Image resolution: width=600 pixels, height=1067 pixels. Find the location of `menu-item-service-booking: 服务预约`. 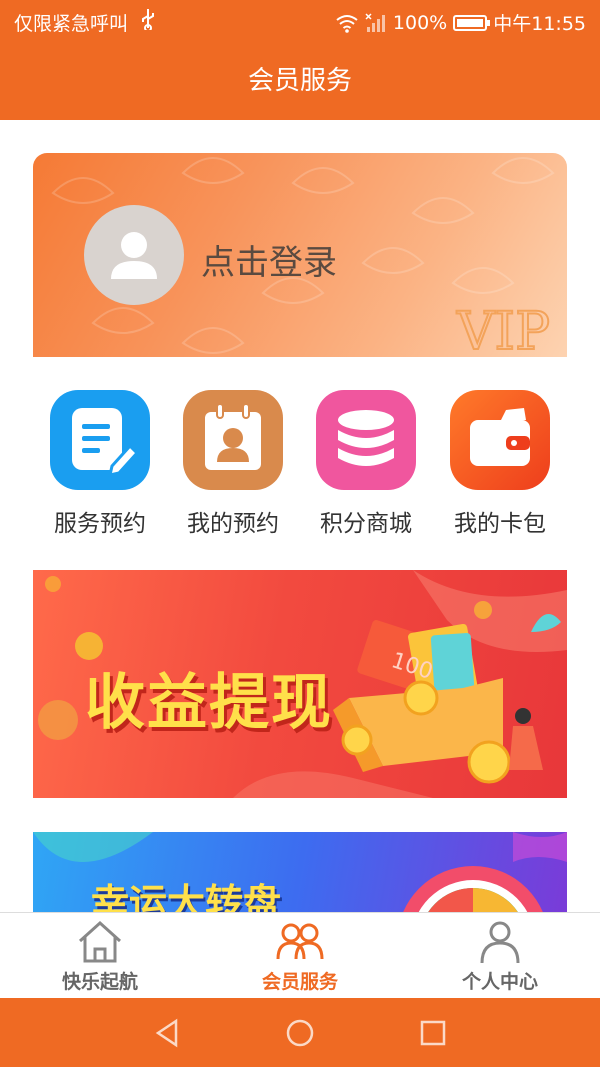

menu-item-service-booking: 服务预约 is located at coordinates (100, 465).